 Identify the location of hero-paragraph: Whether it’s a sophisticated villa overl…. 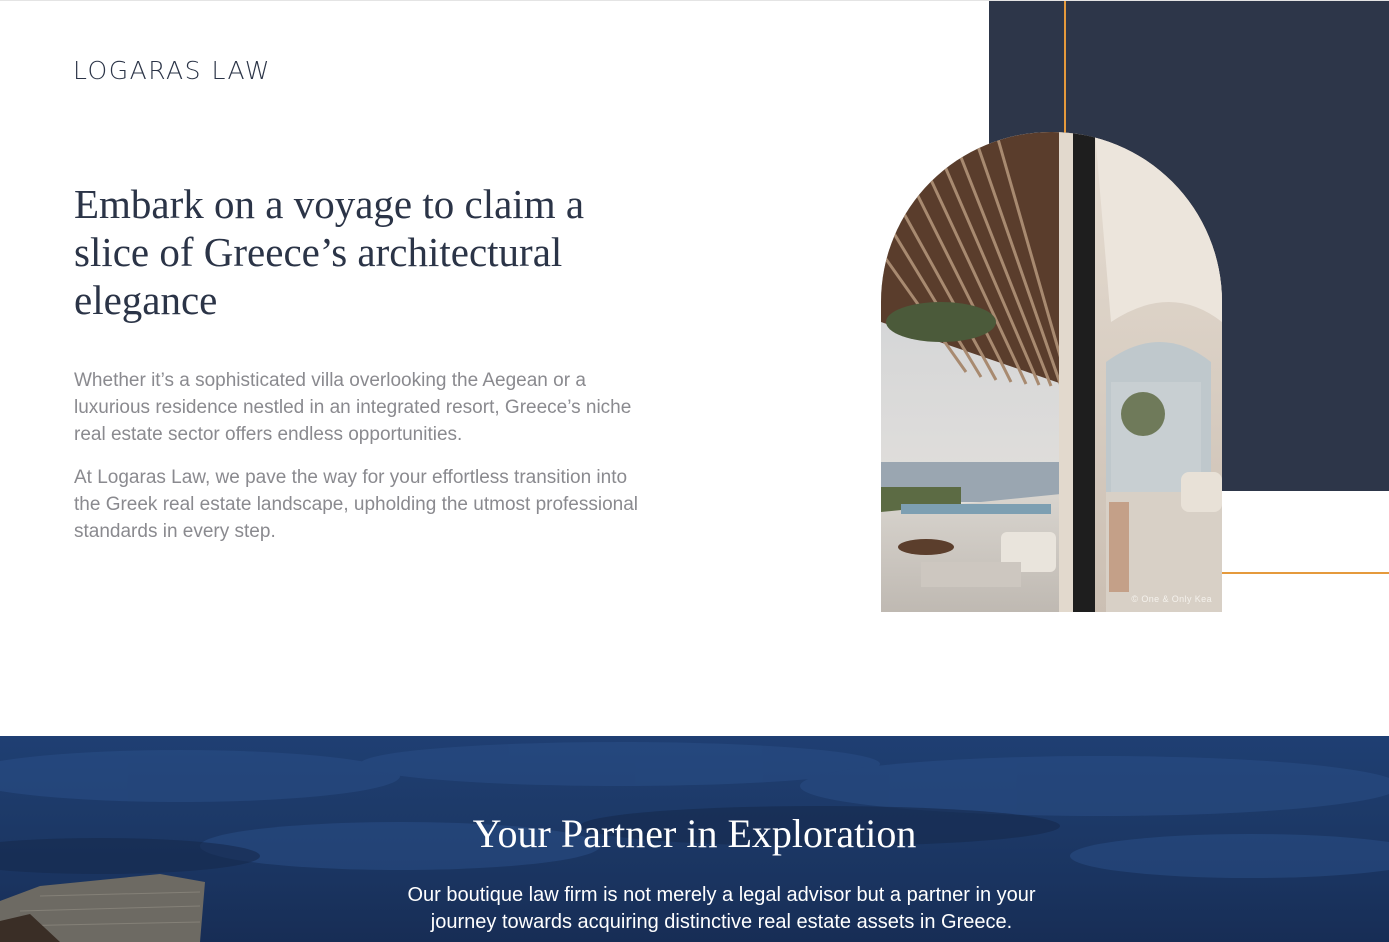
(353, 407).